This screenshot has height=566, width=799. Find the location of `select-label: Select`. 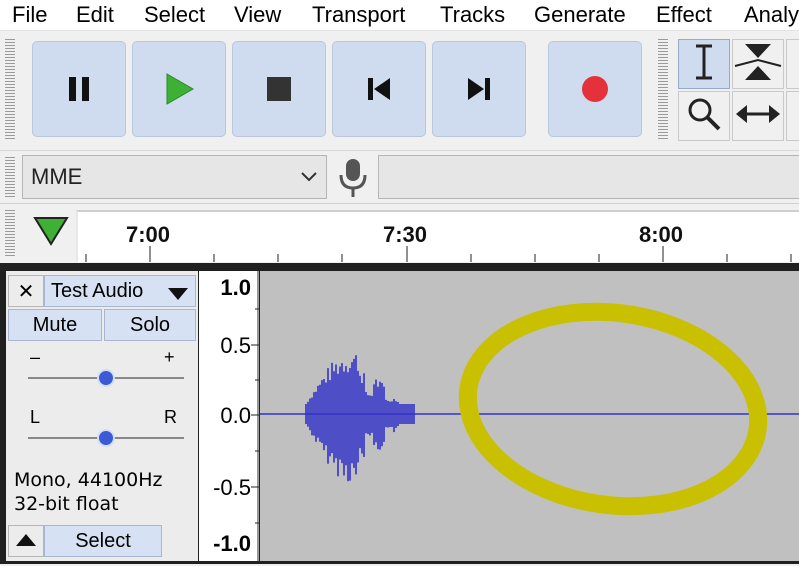

select-label: Select is located at coordinates (103, 540).